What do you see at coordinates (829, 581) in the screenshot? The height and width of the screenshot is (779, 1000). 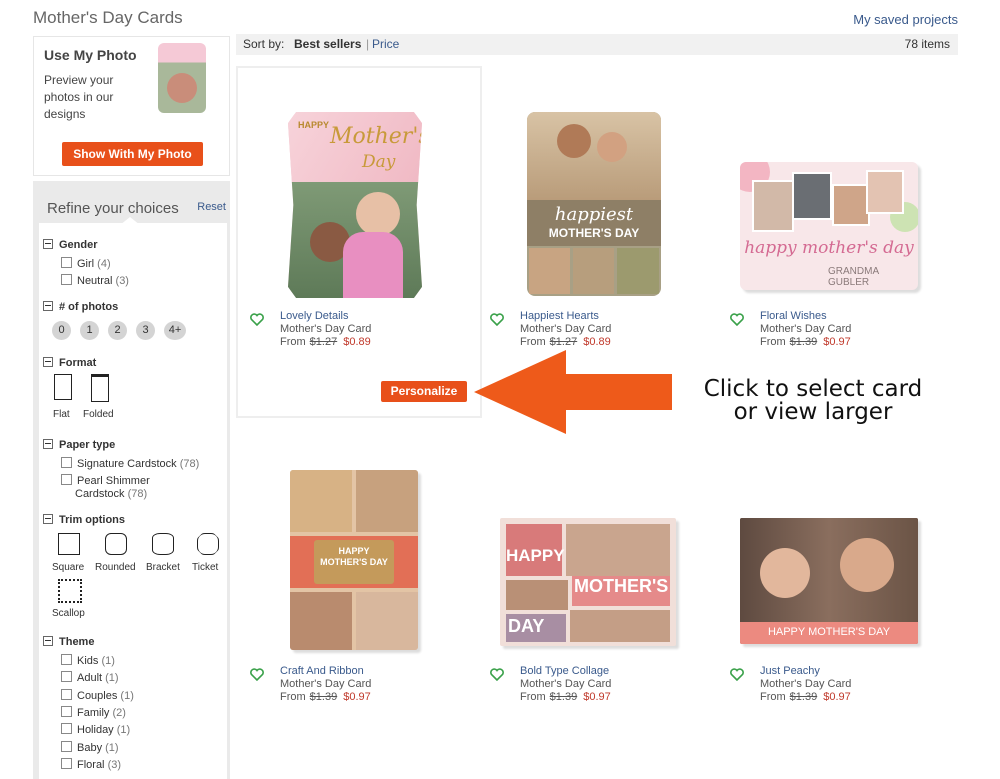 I see `card-image-just-peachy: HAPPY MOTHER'S DAY` at bounding box center [829, 581].